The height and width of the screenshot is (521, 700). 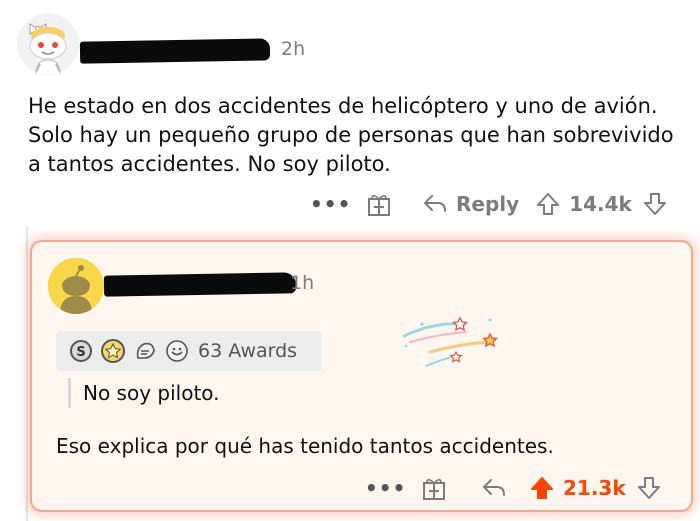 I want to click on silver-award-icon: S, so click(x=81, y=351).